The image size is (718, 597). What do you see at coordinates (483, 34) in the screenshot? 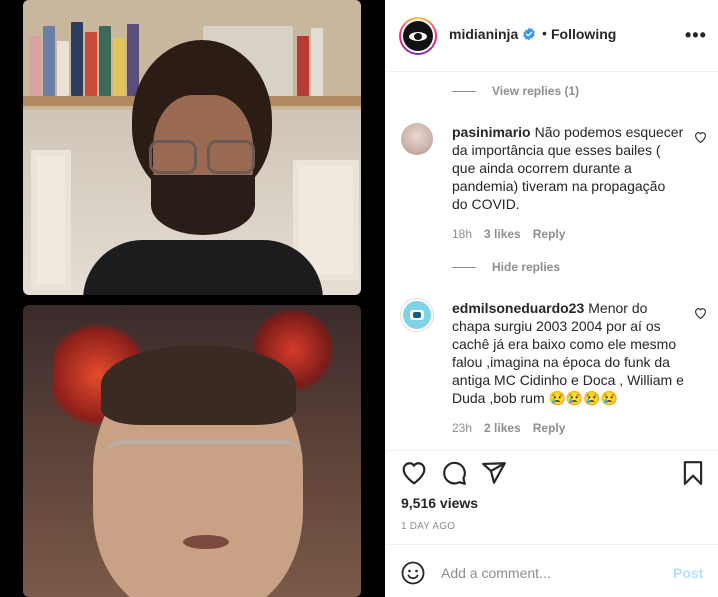
I see `username-link: midianinja` at bounding box center [483, 34].